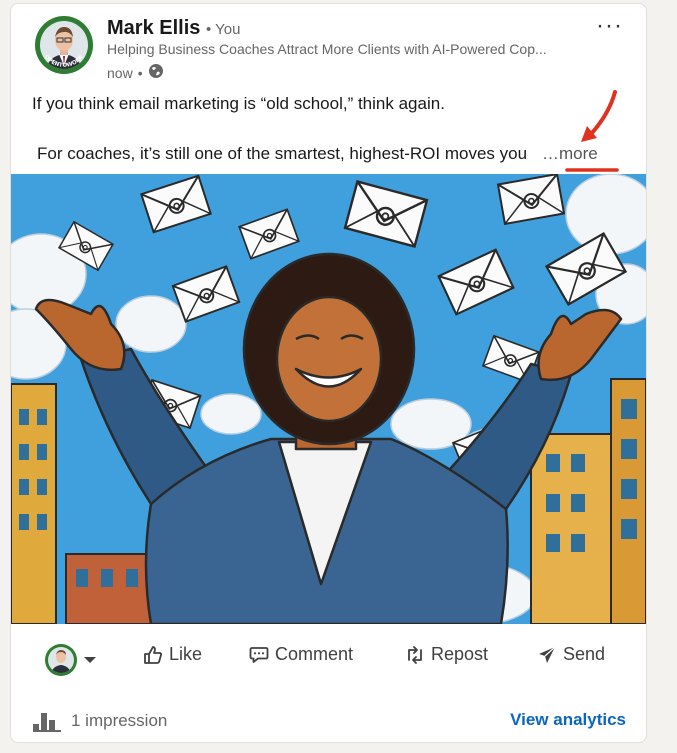 The image size is (677, 753). I want to click on thumbs-up-icon, so click(153, 654).